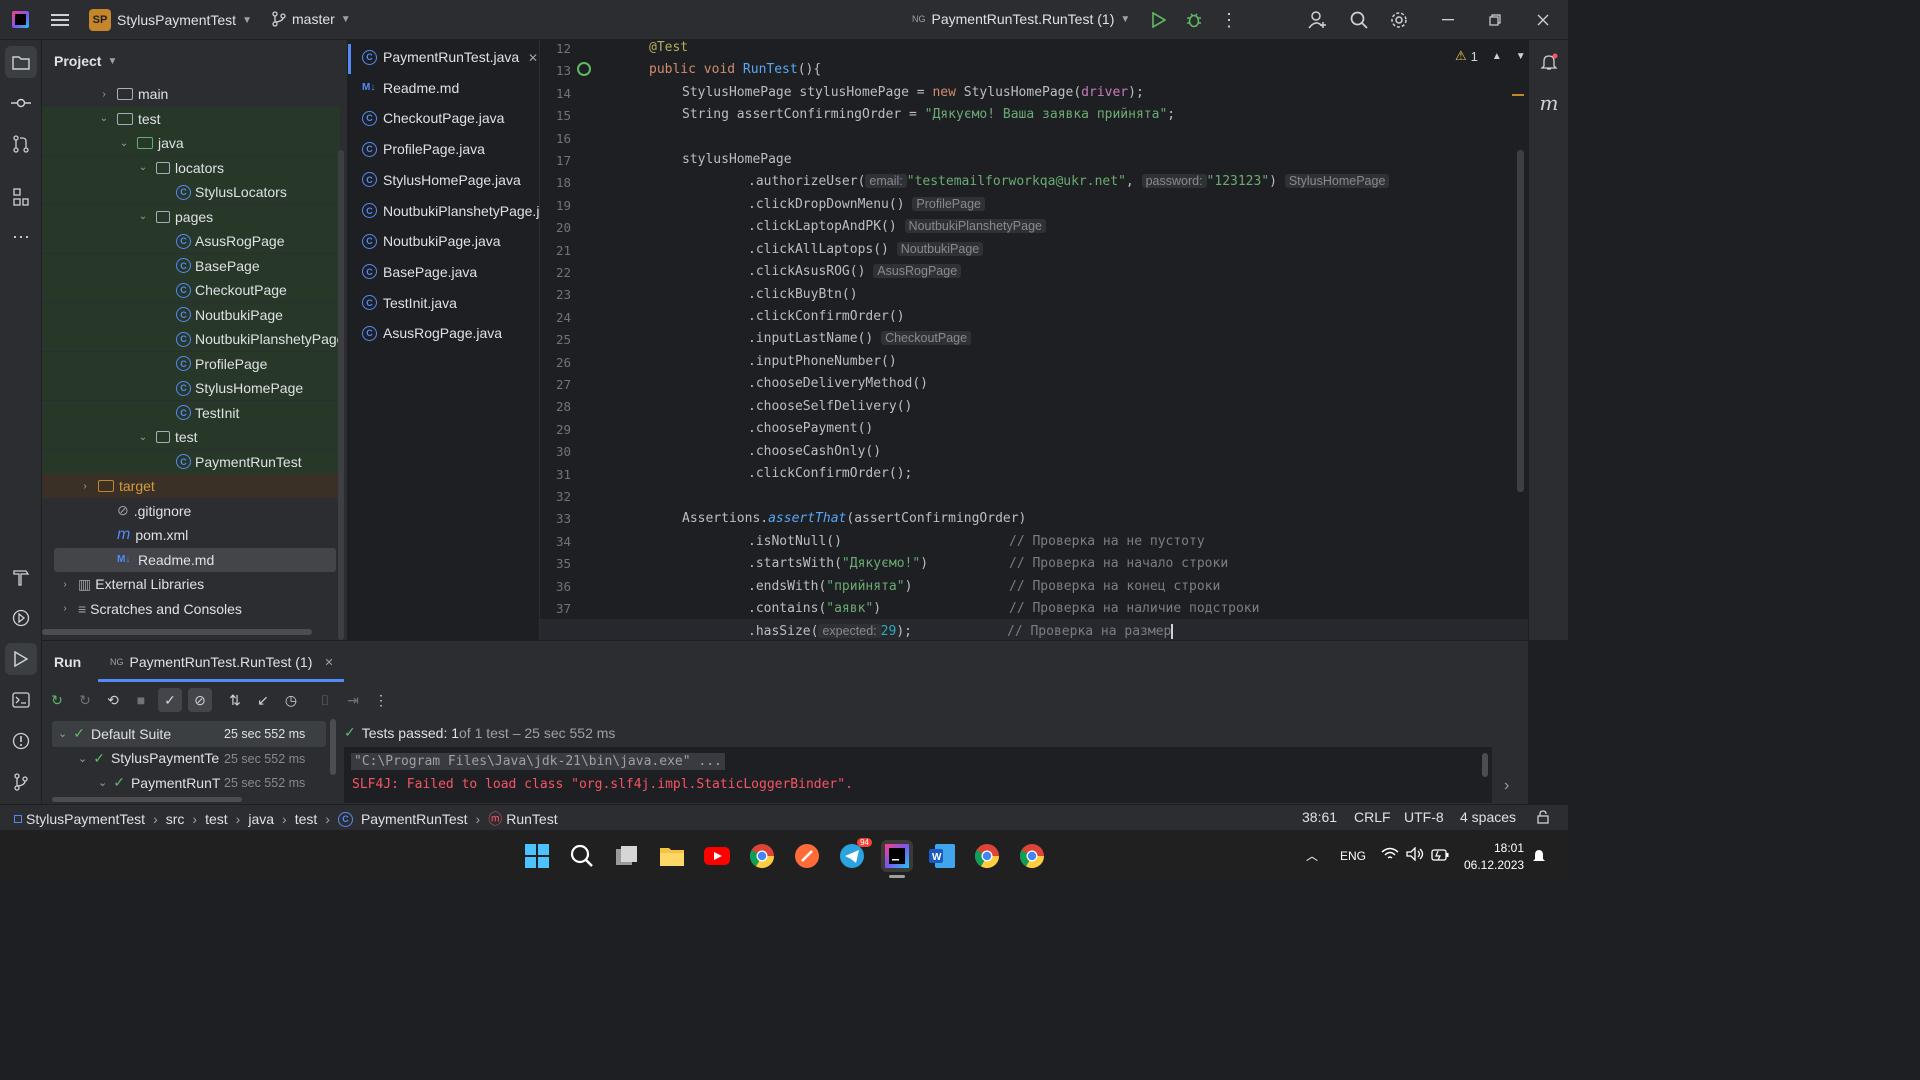  What do you see at coordinates (1543, 818) in the screenshot?
I see `read-only-lock-icon` at bounding box center [1543, 818].